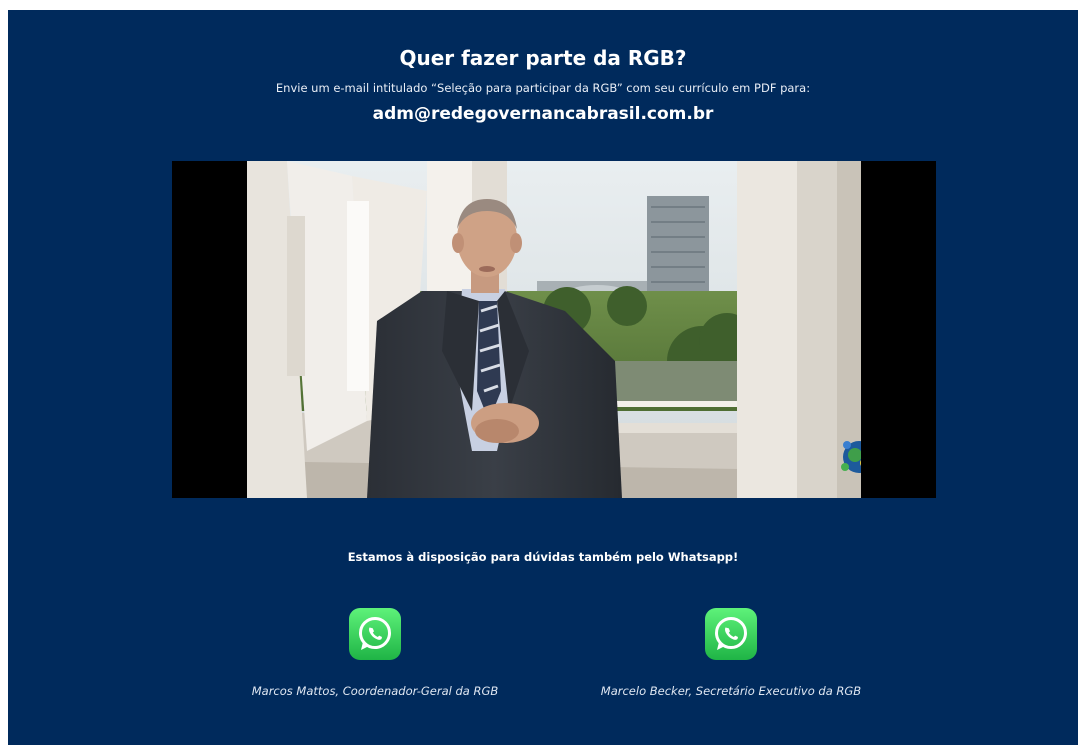 This screenshot has width=1086, height=745. Describe the element at coordinates (375, 691) in the screenshot. I see `contact-name: Marcos Mattos, Coordenador-Geral da RGB` at that location.